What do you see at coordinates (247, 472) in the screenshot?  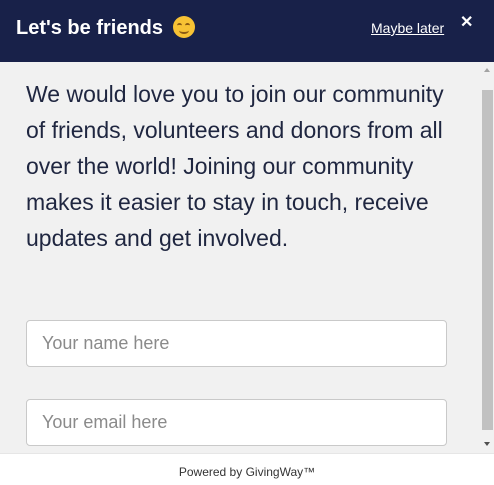 I see `powered-by-text: Powered by GivingWay™` at bounding box center [247, 472].